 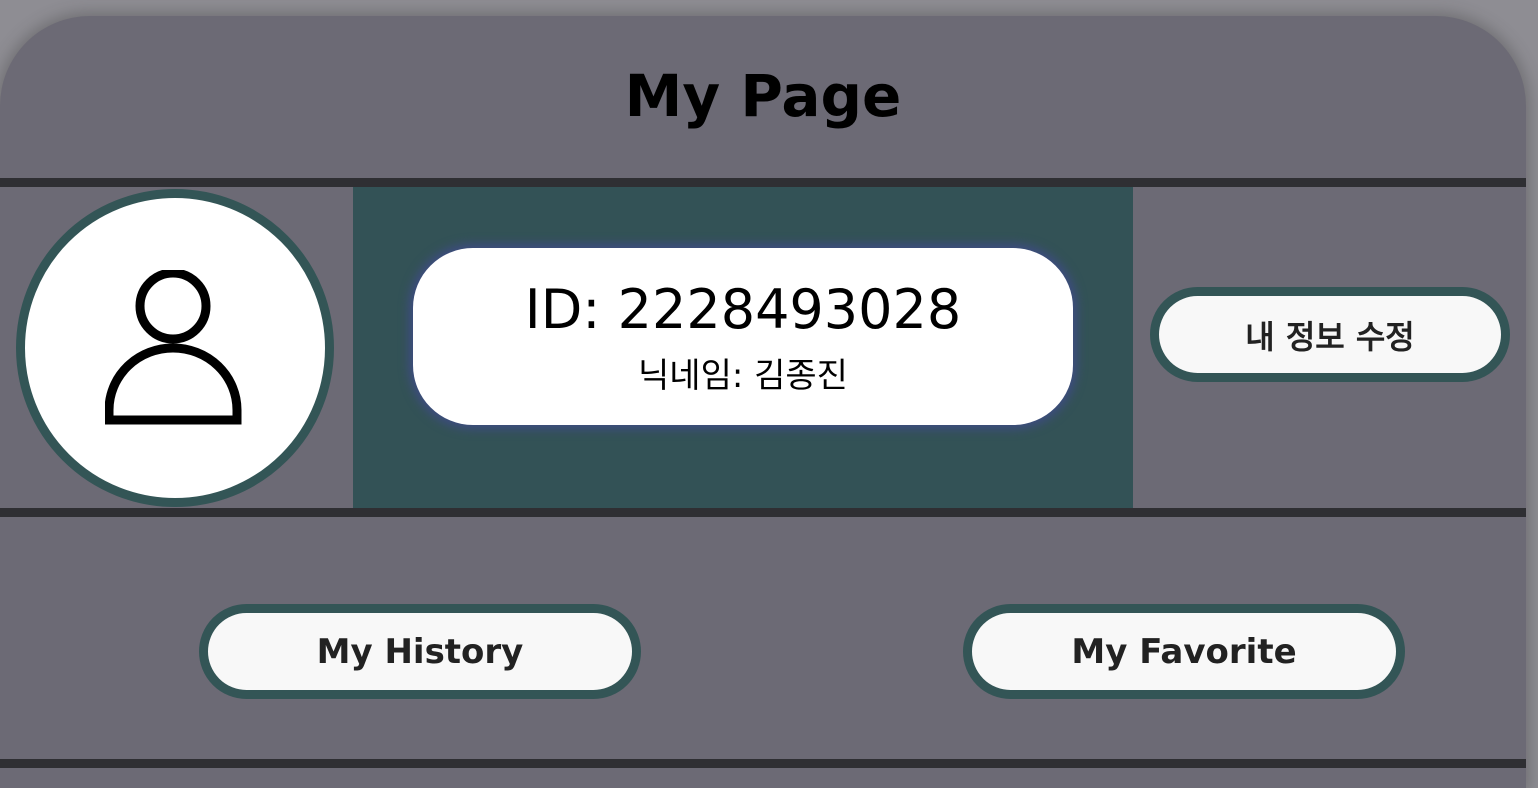 What do you see at coordinates (763, 96) in the screenshot?
I see `page-title: My Page` at bounding box center [763, 96].